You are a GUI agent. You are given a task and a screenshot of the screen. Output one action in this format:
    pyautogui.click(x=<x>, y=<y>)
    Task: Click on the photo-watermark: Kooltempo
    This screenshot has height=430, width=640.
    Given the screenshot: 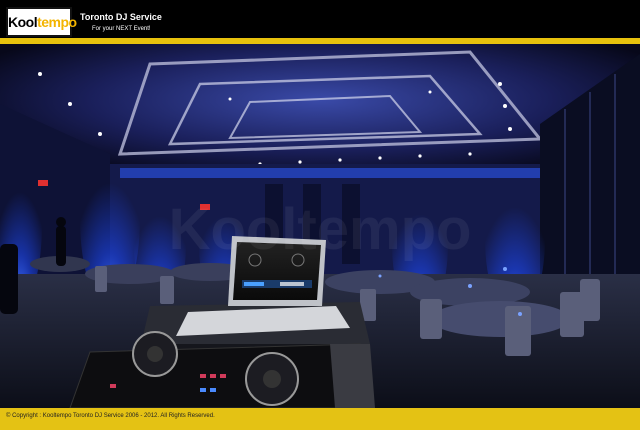 What is the action you would take?
    pyautogui.click(x=320, y=229)
    